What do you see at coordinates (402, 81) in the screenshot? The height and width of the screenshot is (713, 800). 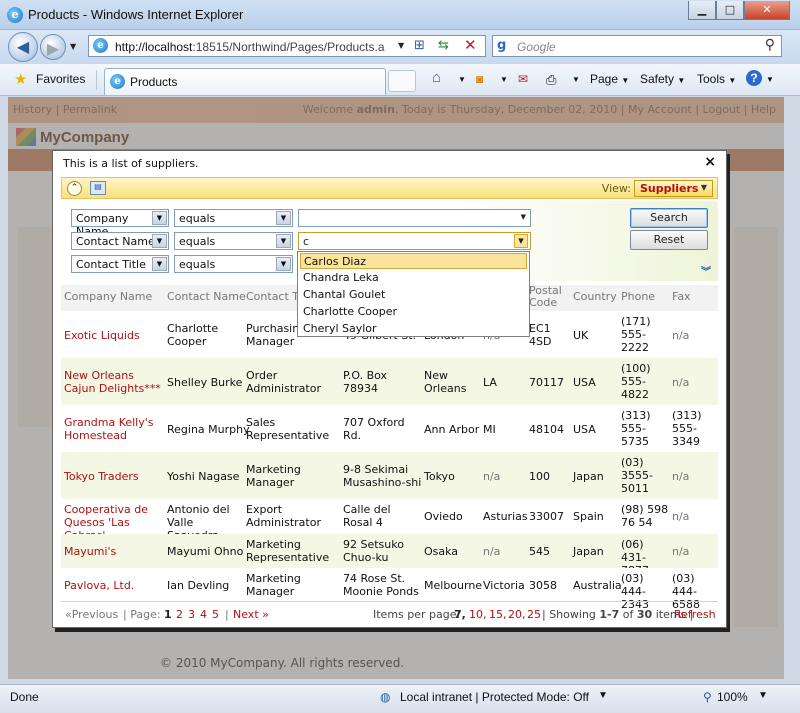 I see `new-tab-button` at bounding box center [402, 81].